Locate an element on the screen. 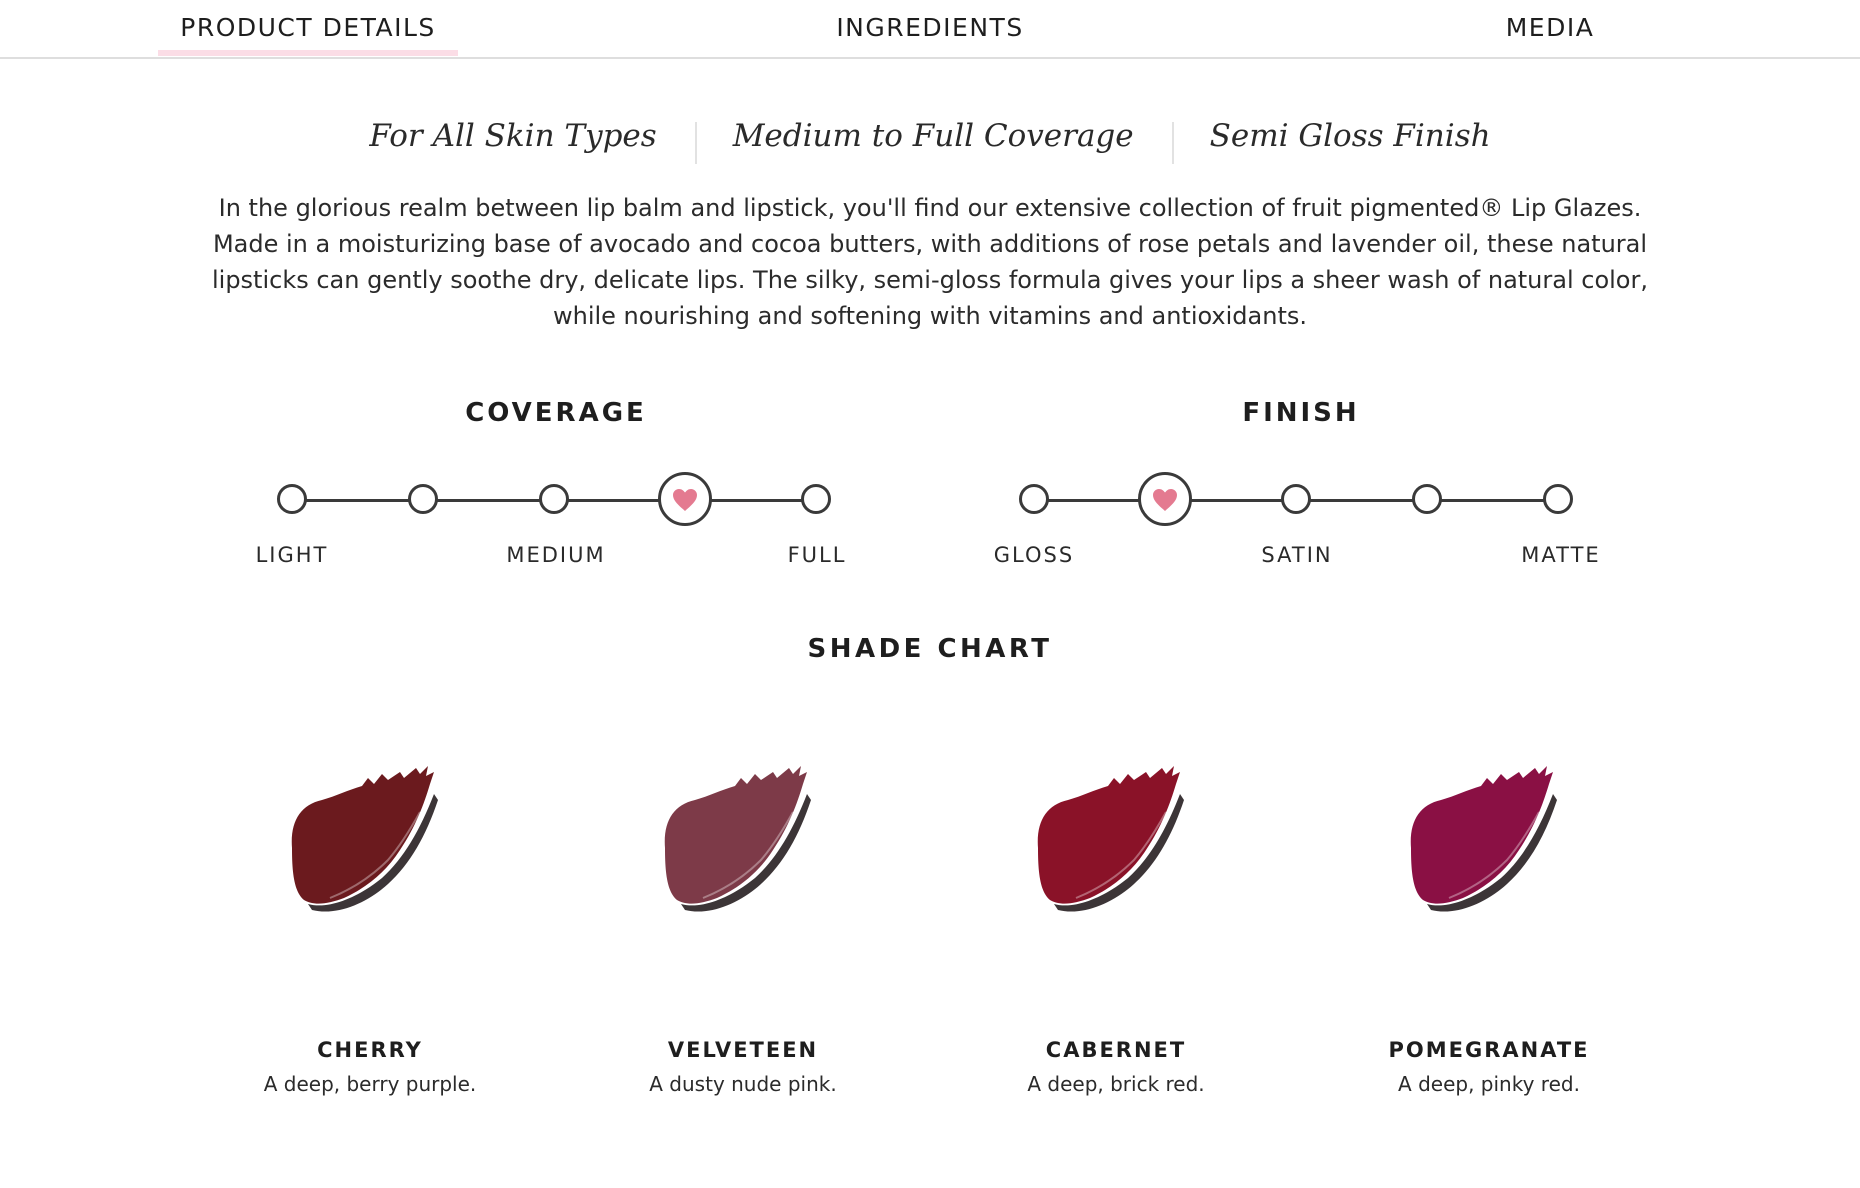 This screenshot has width=1860, height=1188. attribute-finish: Semi Gloss Finish is located at coordinates (1350, 141).